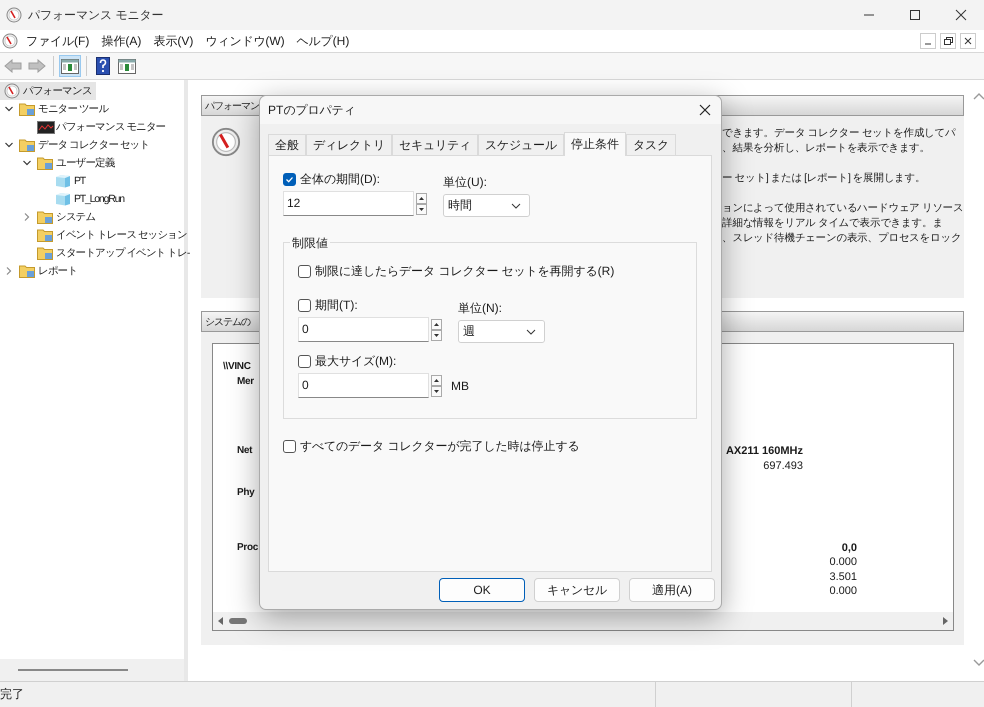  I want to click on scroll-down-icon, so click(978, 663).